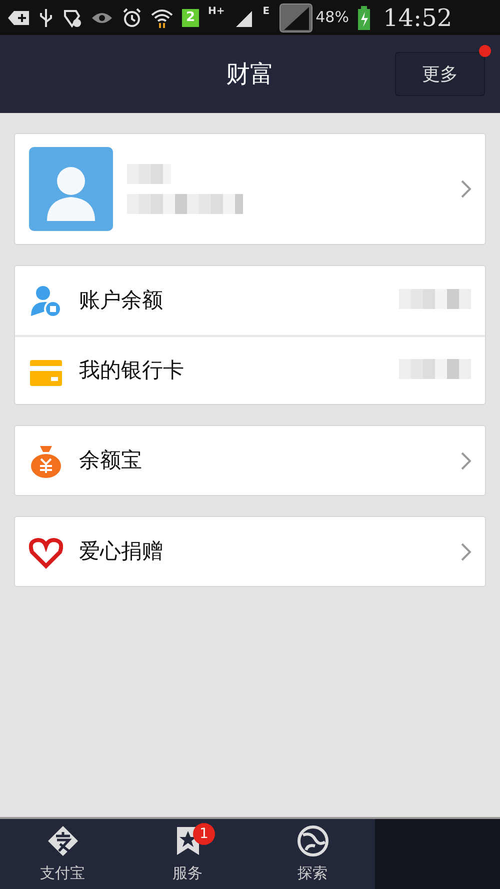 The height and width of the screenshot is (889, 500). What do you see at coordinates (46, 18) in the screenshot?
I see `usb-icon` at bounding box center [46, 18].